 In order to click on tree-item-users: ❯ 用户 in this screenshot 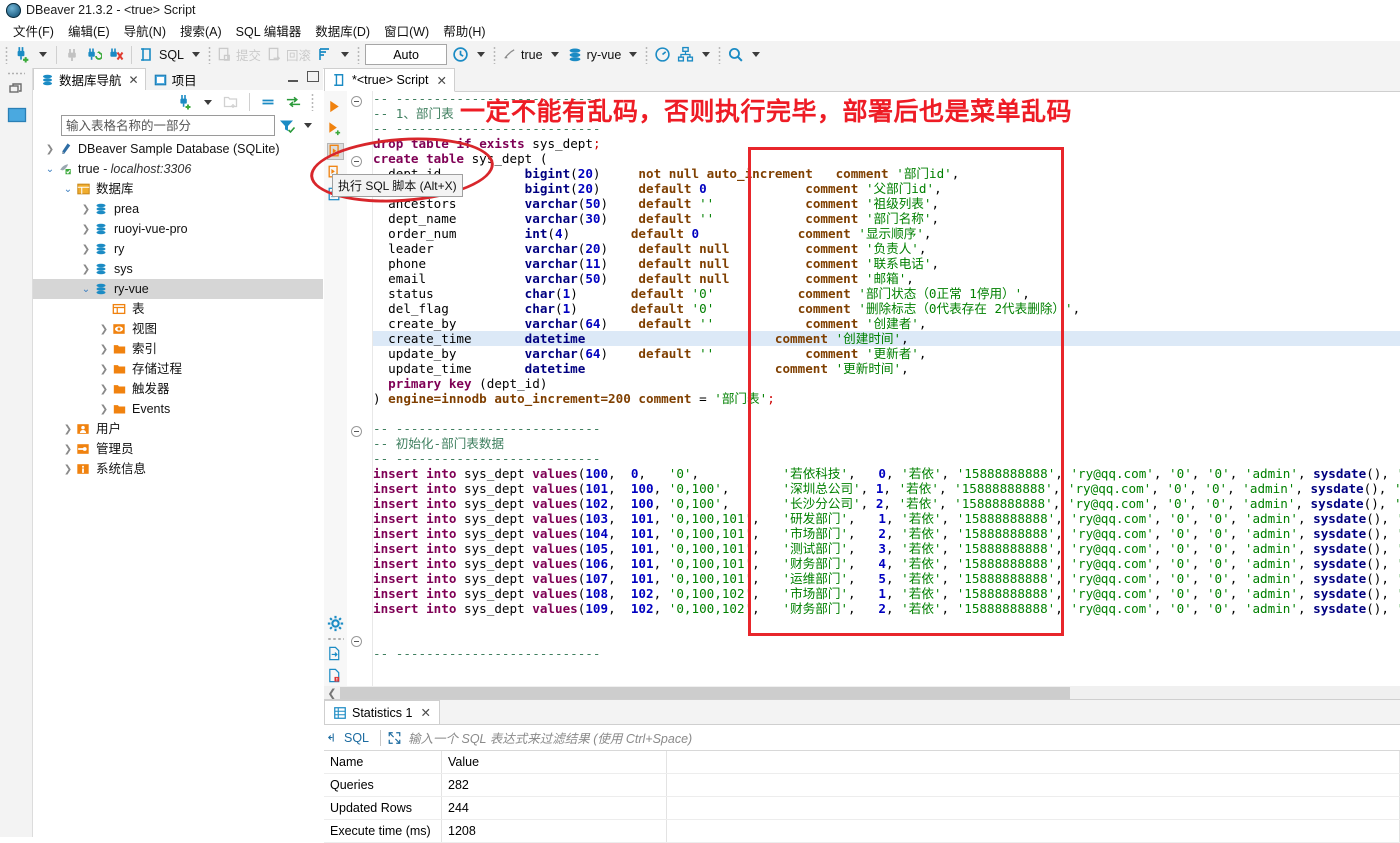, I will do `click(178, 429)`.